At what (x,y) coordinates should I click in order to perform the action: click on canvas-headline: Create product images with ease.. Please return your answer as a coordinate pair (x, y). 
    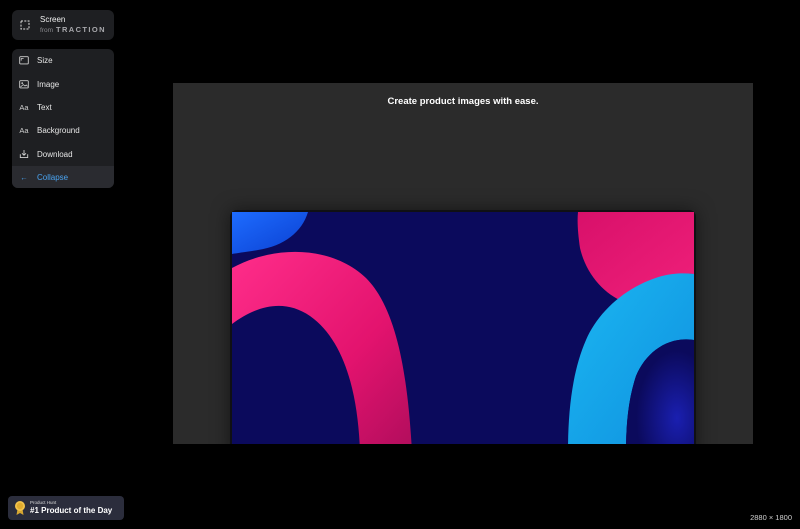
    Looking at the image, I should click on (463, 101).